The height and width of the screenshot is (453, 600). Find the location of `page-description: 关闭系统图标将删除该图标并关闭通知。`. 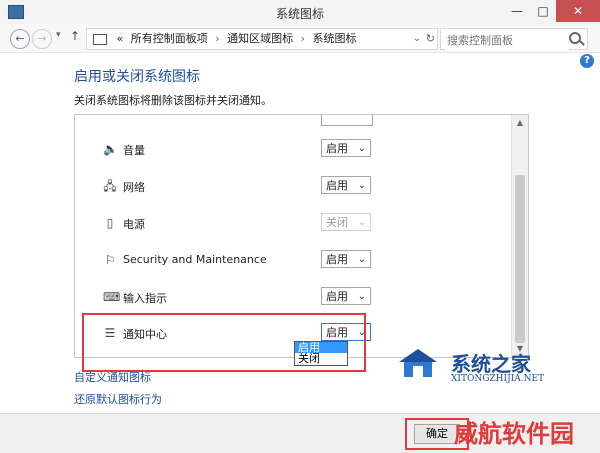

page-description: 关闭系统图标将删除该图标并关闭通知。 is located at coordinates (173, 100).